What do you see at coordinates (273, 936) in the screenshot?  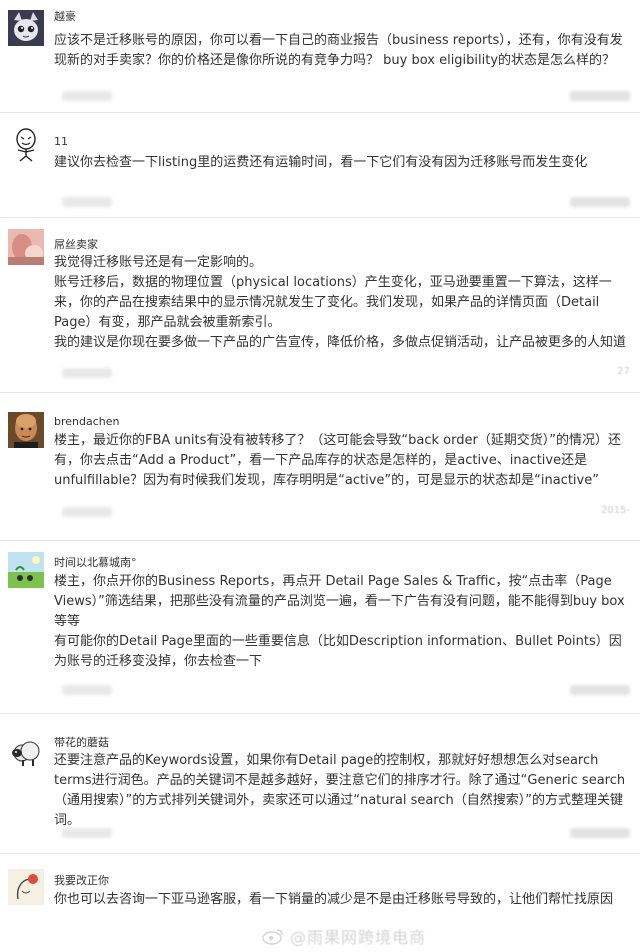 I see `weibo-icon` at bounding box center [273, 936].